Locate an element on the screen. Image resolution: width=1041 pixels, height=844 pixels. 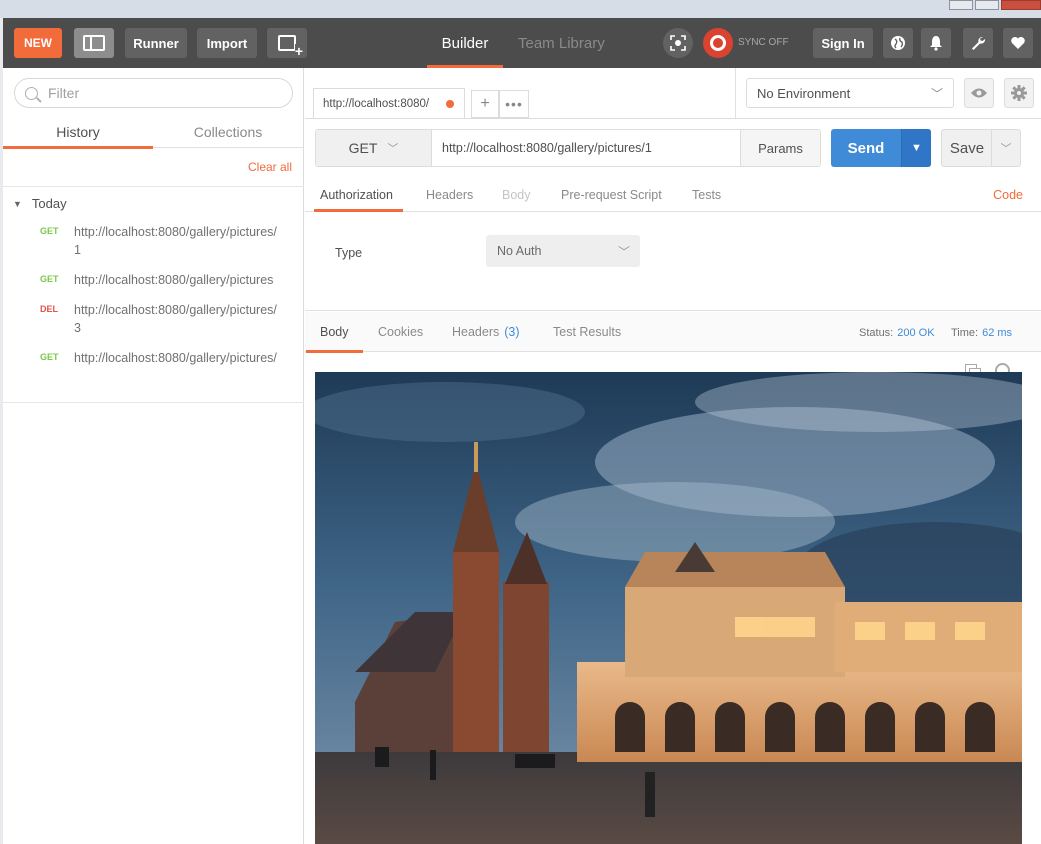
auth-type-selected: No Auth is located at coordinates (519, 251).